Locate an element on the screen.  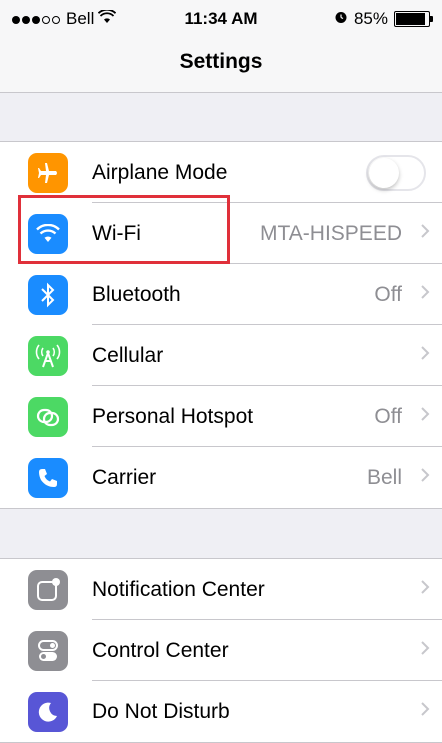
settings-row-notification-center: Notification Center is located at coordinates (221, 589).